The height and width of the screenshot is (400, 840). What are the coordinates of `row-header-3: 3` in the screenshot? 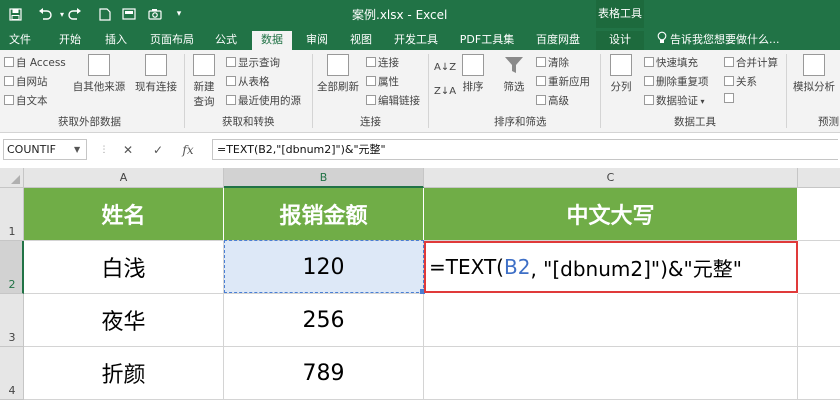 It's located at (12, 320).